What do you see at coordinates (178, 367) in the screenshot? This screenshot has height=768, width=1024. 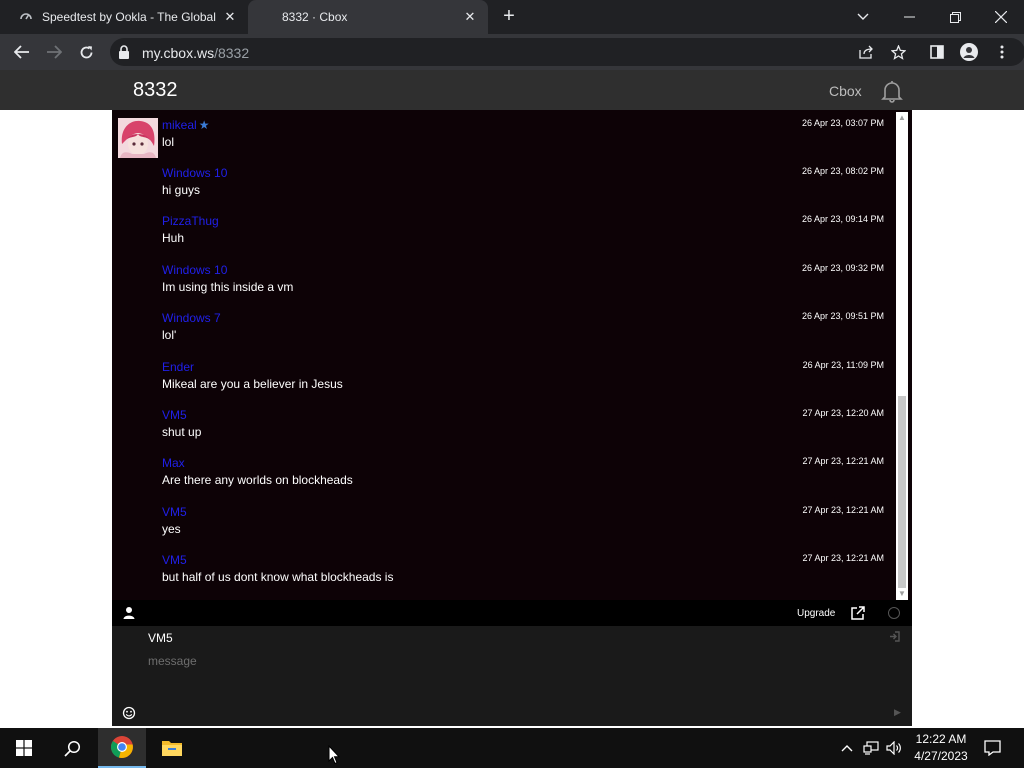 I see `message-username: Ender` at bounding box center [178, 367].